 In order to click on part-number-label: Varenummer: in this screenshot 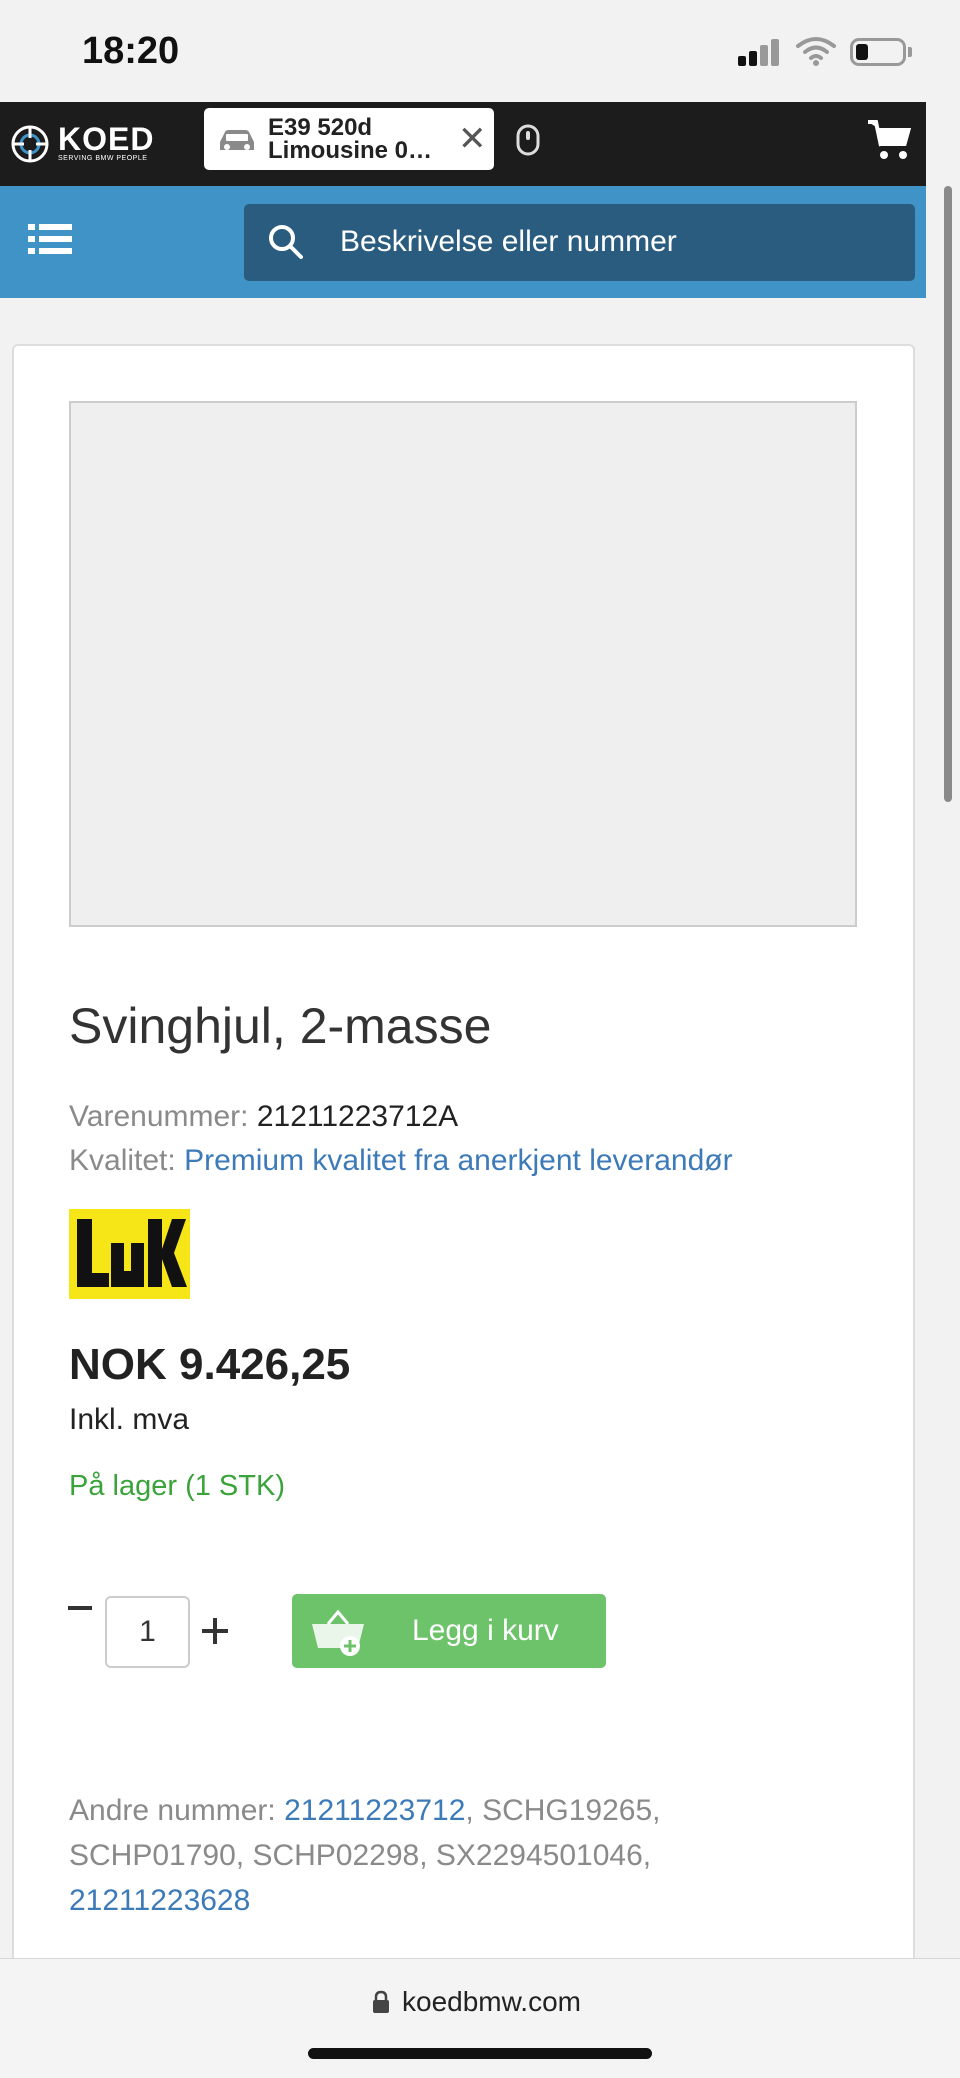, I will do `click(159, 1116)`.